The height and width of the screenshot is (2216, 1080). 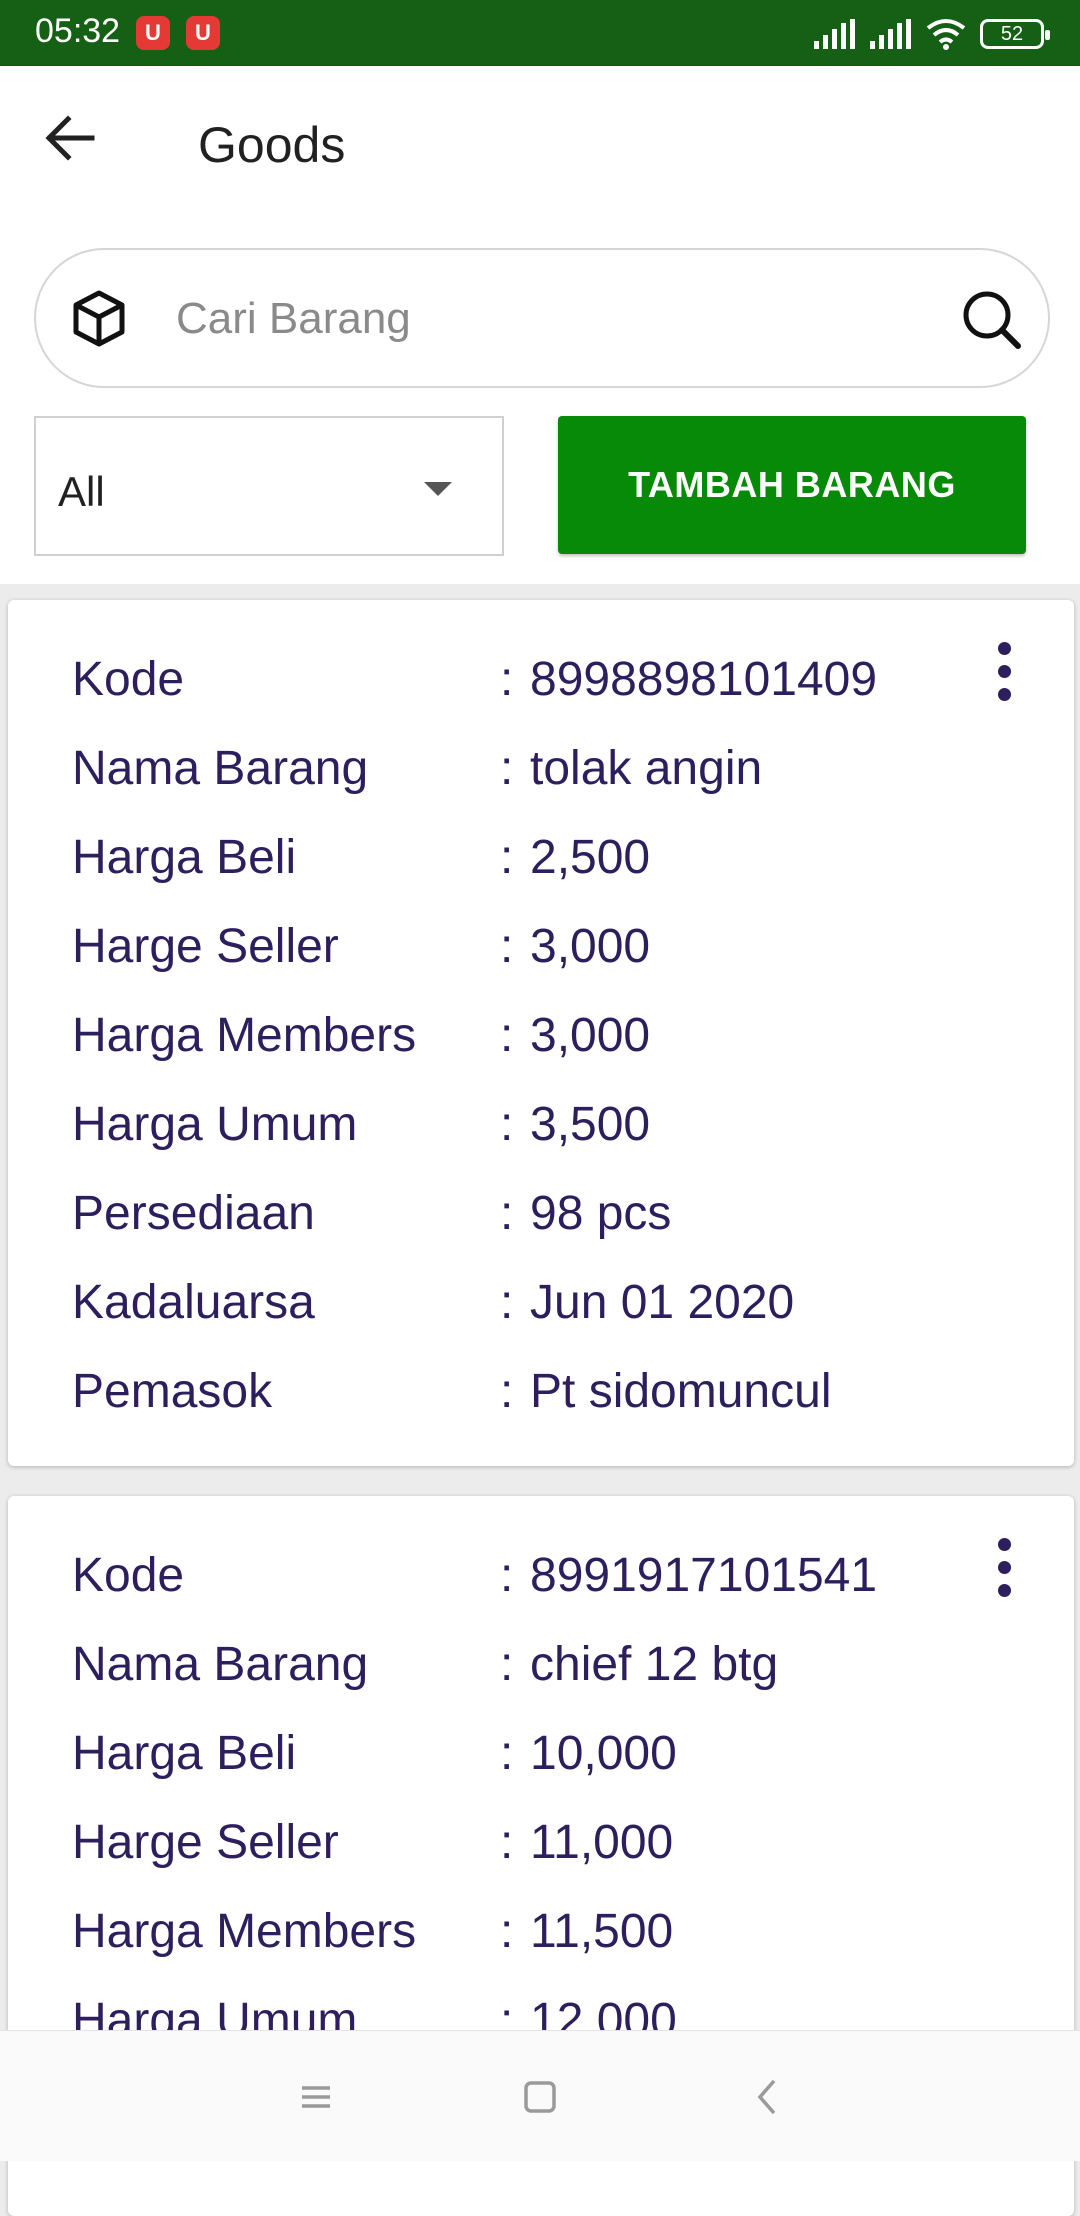 I want to click on app-bar: Goods, so click(x=540, y=143).